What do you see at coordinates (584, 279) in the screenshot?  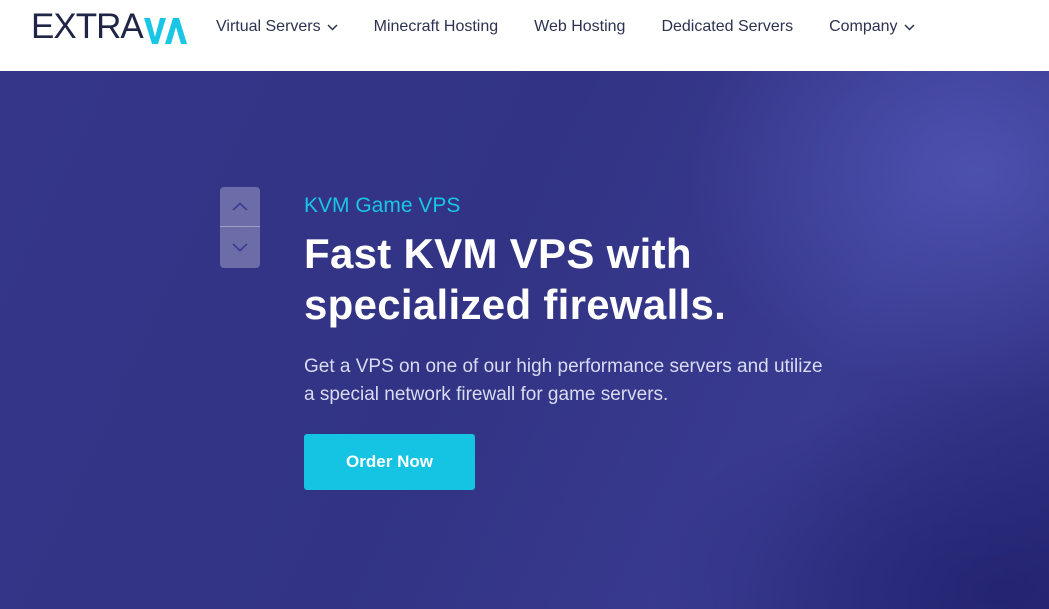 I see `hero-headline: Fast KVM VPS with specialized firewalls.` at bounding box center [584, 279].